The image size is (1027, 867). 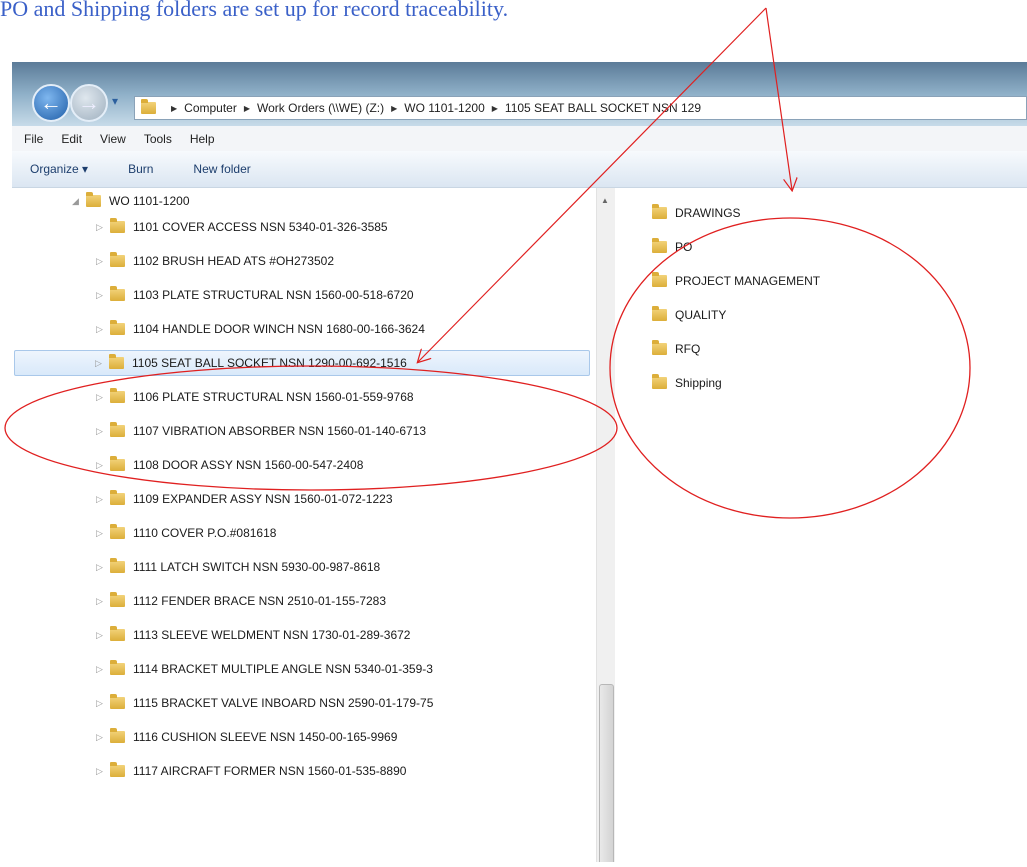 What do you see at coordinates (186, 533) in the screenshot?
I see `tree-item: ▷ 1110 COVER P.O.#081618` at bounding box center [186, 533].